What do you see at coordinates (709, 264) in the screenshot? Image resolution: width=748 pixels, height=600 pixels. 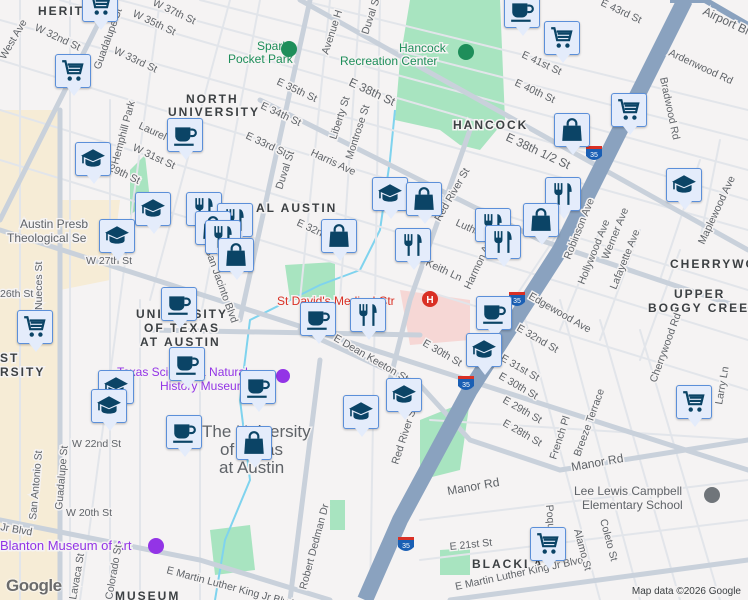 I see `neighborhood-label: CHERRYWOOD` at bounding box center [709, 264].